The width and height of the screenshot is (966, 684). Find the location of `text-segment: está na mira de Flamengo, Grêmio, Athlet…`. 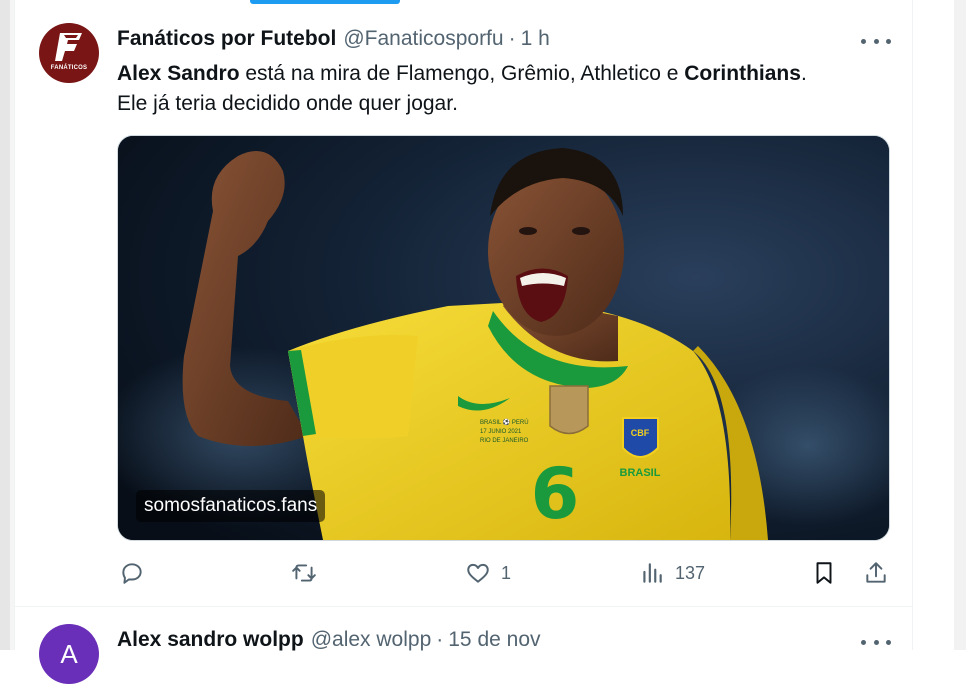

text-segment: está na mira de Flamengo, Grêmio, Athlet… is located at coordinates (462, 73).